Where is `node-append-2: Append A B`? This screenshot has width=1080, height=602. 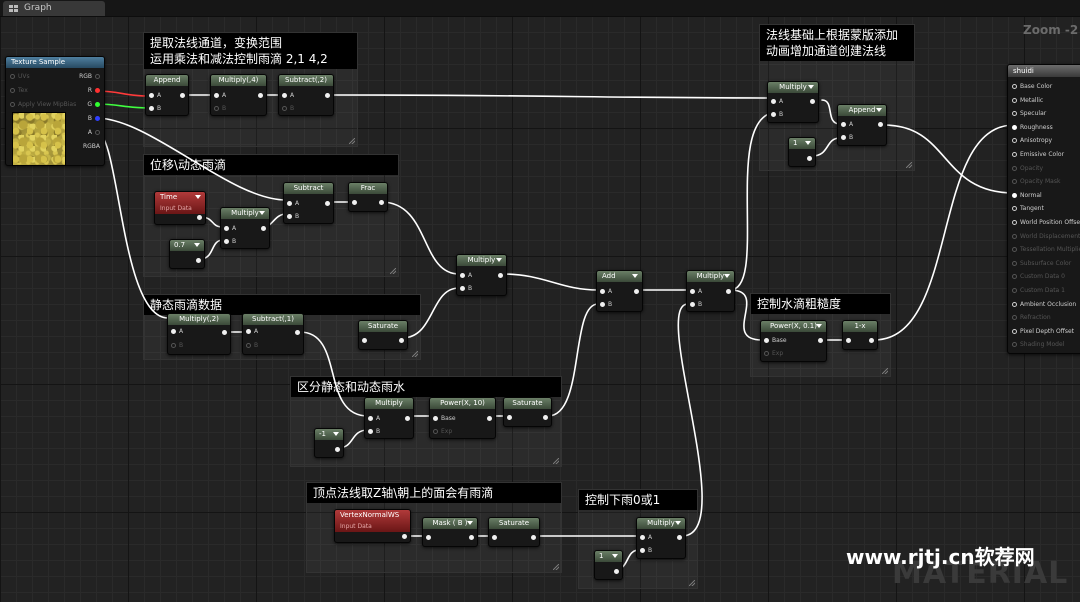
node-append-2: Append A B is located at coordinates (862, 125).